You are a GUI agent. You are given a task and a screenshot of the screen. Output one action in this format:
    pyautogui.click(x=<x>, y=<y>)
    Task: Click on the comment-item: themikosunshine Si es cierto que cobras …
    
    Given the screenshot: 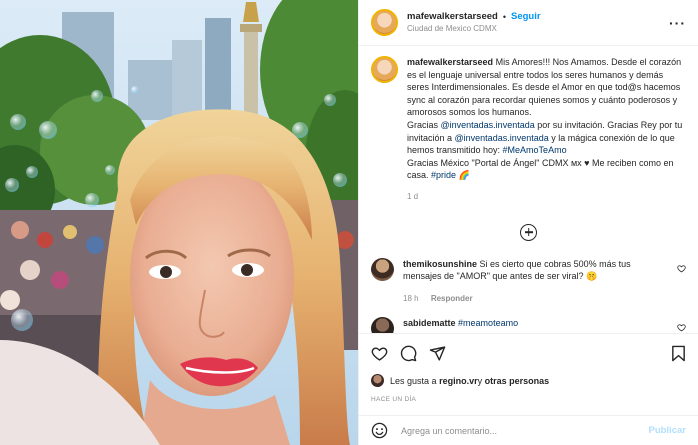 What is the action you would take?
    pyautogui.click(x=528, y=281)
    